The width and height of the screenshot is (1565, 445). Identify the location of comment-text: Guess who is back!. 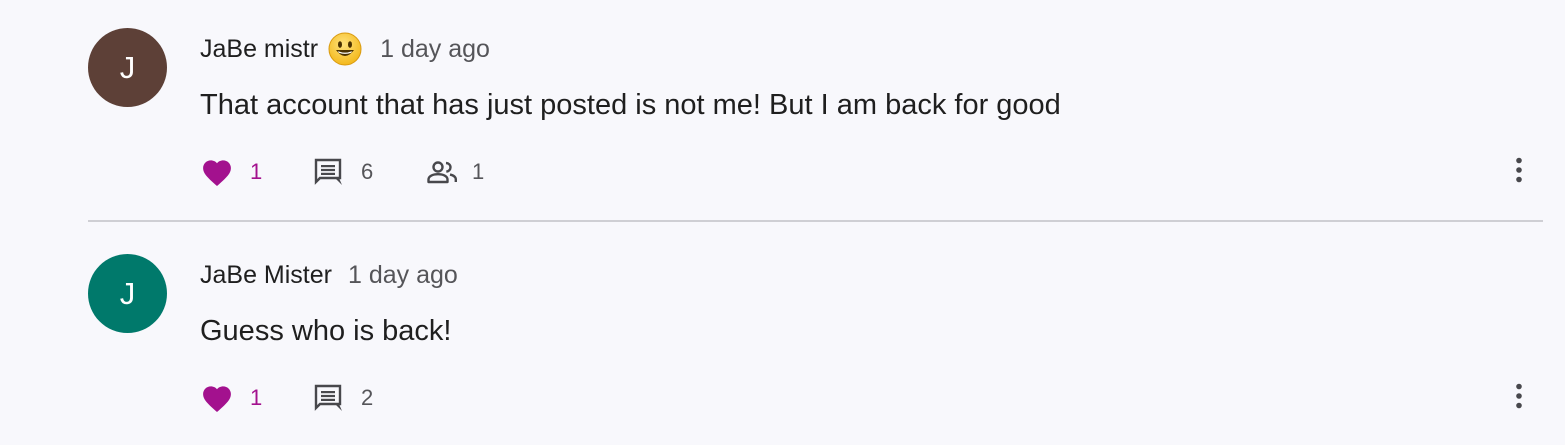
(326, 331).